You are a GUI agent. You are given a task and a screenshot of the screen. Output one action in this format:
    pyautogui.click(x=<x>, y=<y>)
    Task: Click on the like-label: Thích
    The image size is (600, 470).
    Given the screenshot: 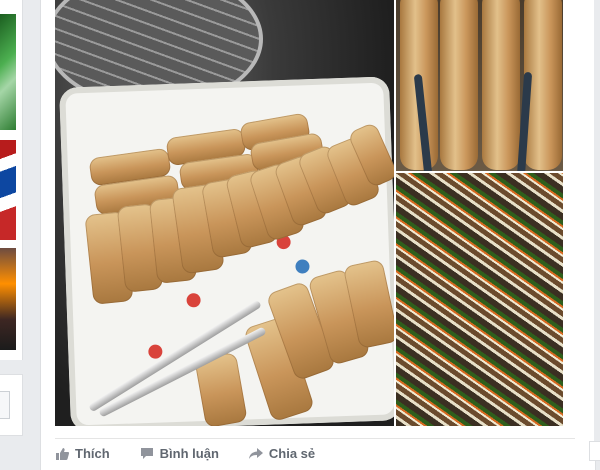 What is the action you would take?
    pyautogui.click(x=92, y=453)
    